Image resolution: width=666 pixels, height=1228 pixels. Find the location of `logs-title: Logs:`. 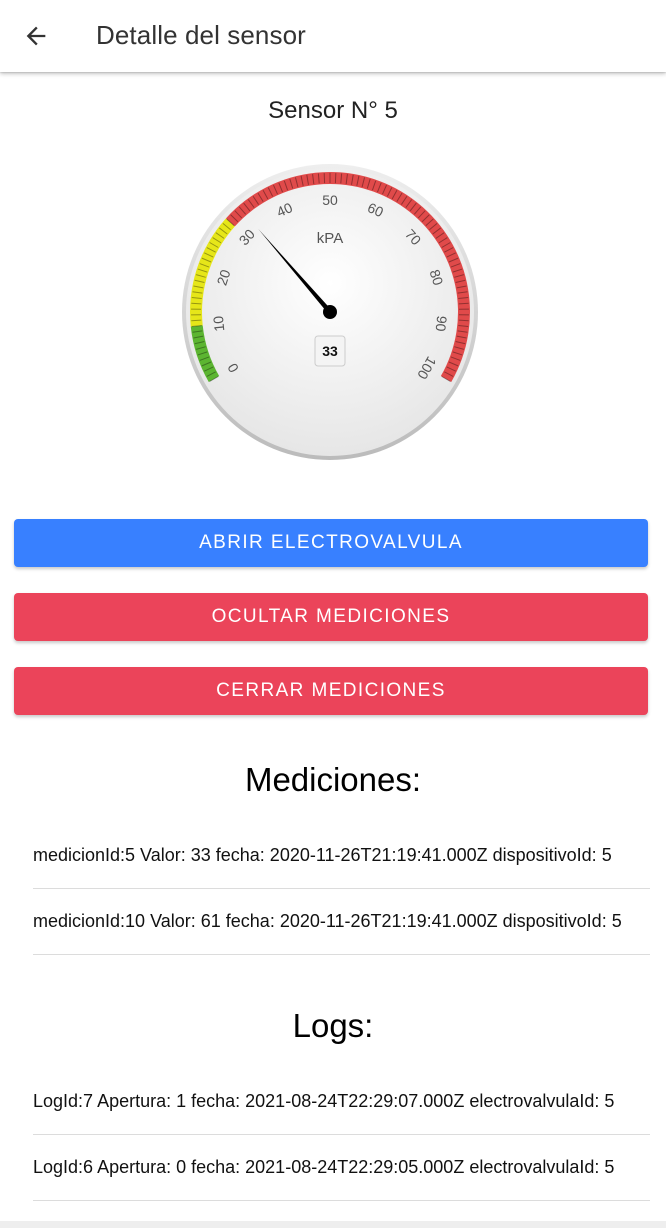

logs-title: Logs: is located at coordinates (333, 1025).